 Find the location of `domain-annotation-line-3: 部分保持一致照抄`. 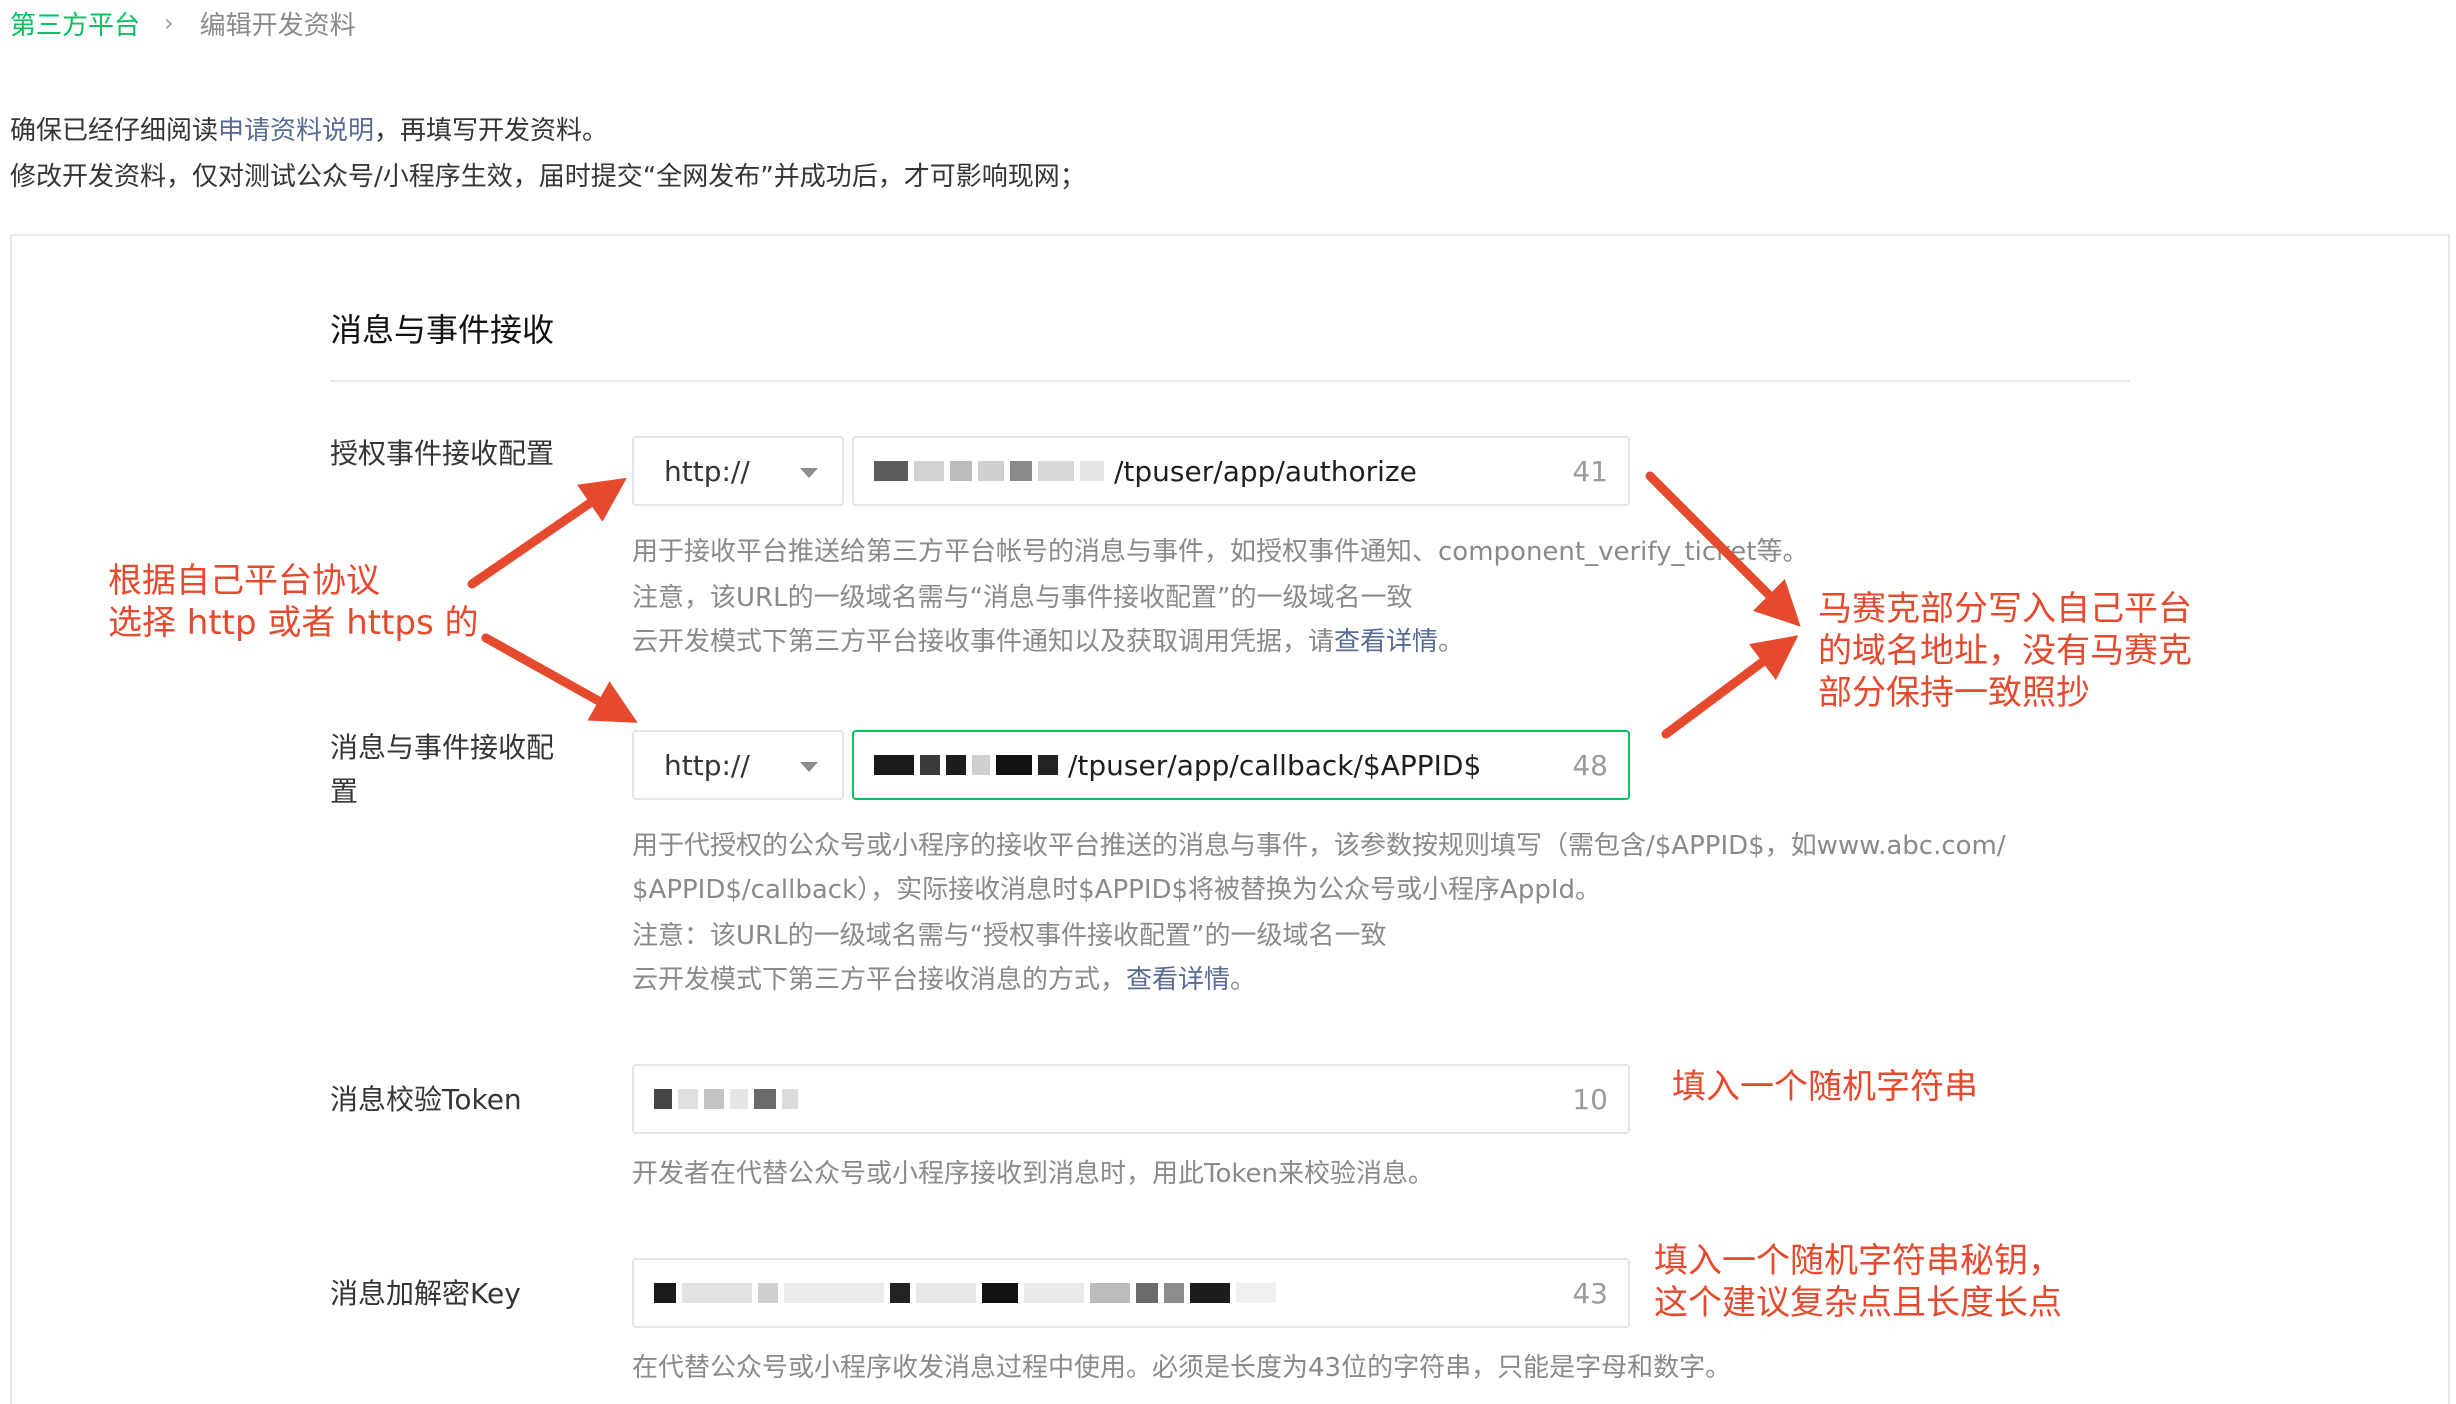

domain-annotation-line-3: 部分保持一致照抄 is located at coordinates (1954, 693).